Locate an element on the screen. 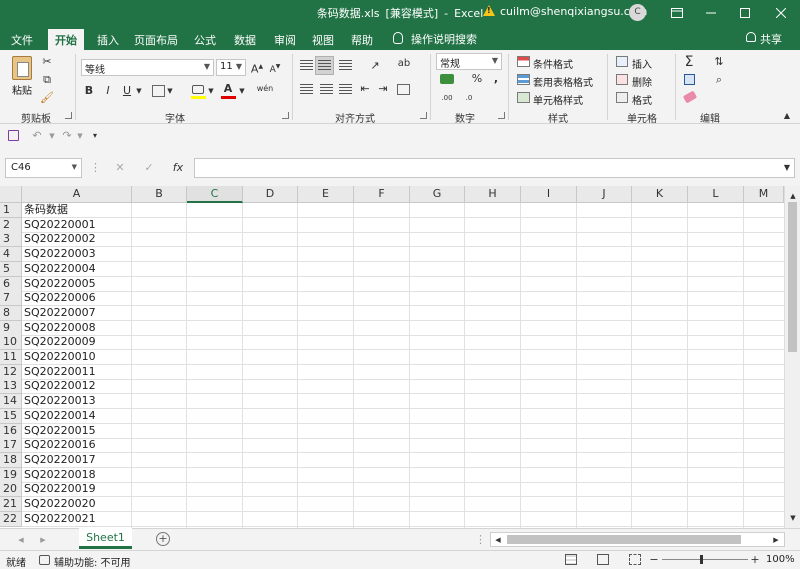 Image resolution: width=800 pixels, height=569 pixels. column-header-j: J is located at coordinates (604, 194).